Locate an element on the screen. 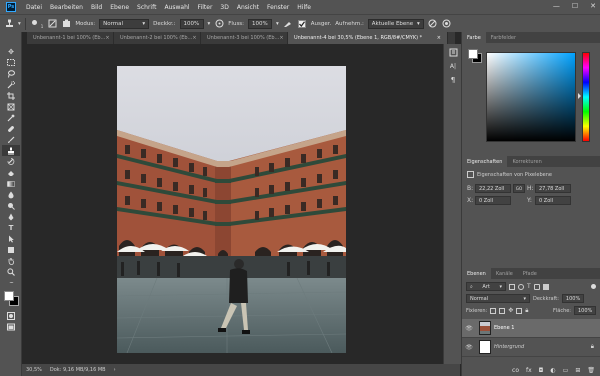 This screenshot has height=376, width=600. screen-mode-icon is located at coordinates (11, 326).